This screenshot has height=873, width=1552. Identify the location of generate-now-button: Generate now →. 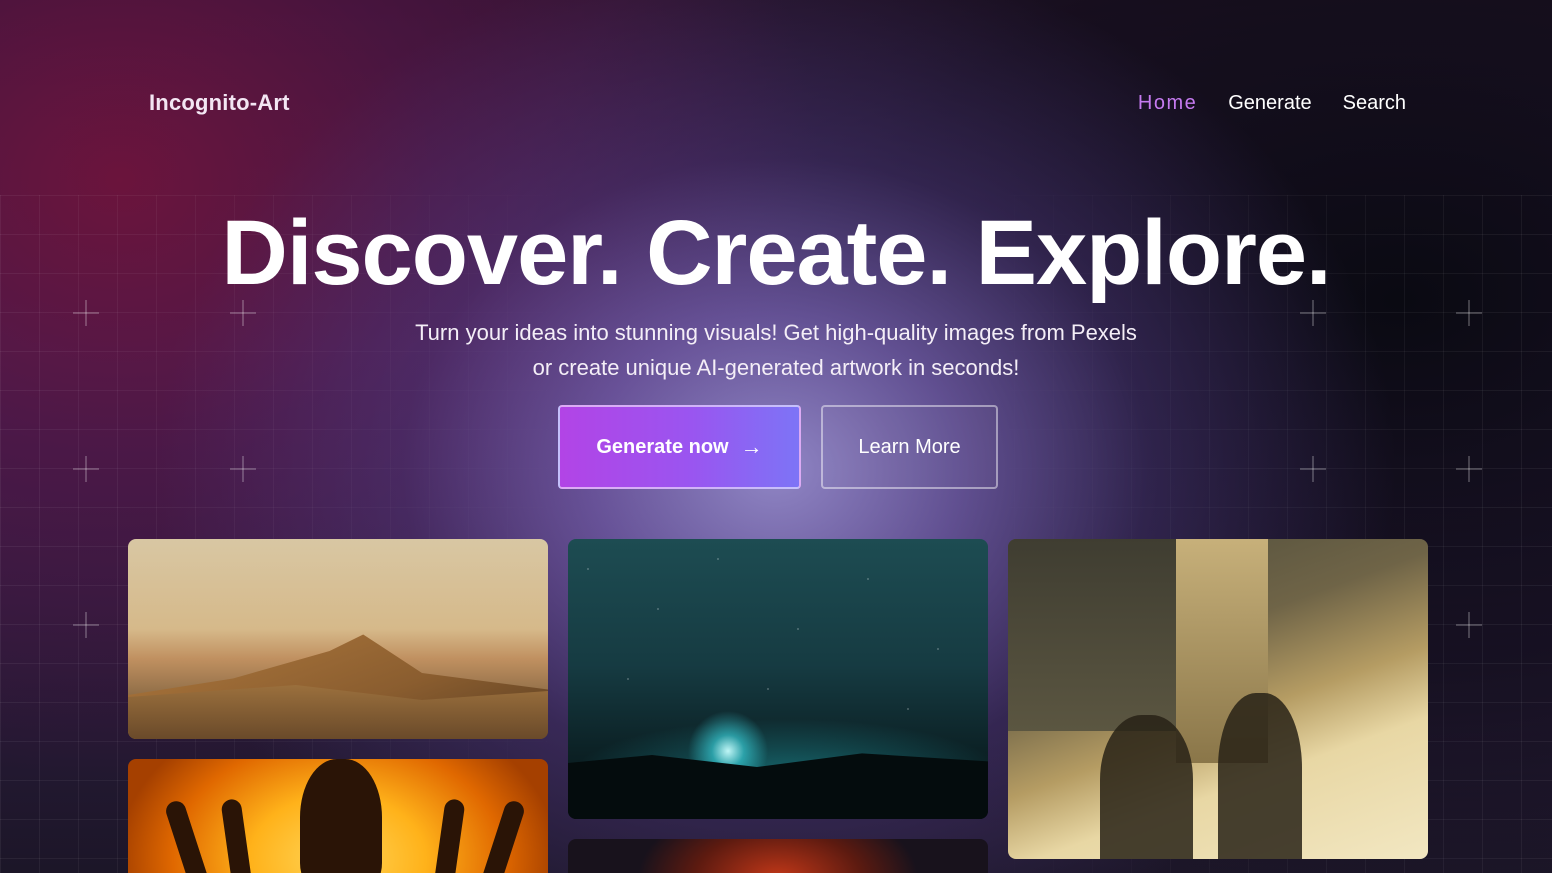
(679, 447).